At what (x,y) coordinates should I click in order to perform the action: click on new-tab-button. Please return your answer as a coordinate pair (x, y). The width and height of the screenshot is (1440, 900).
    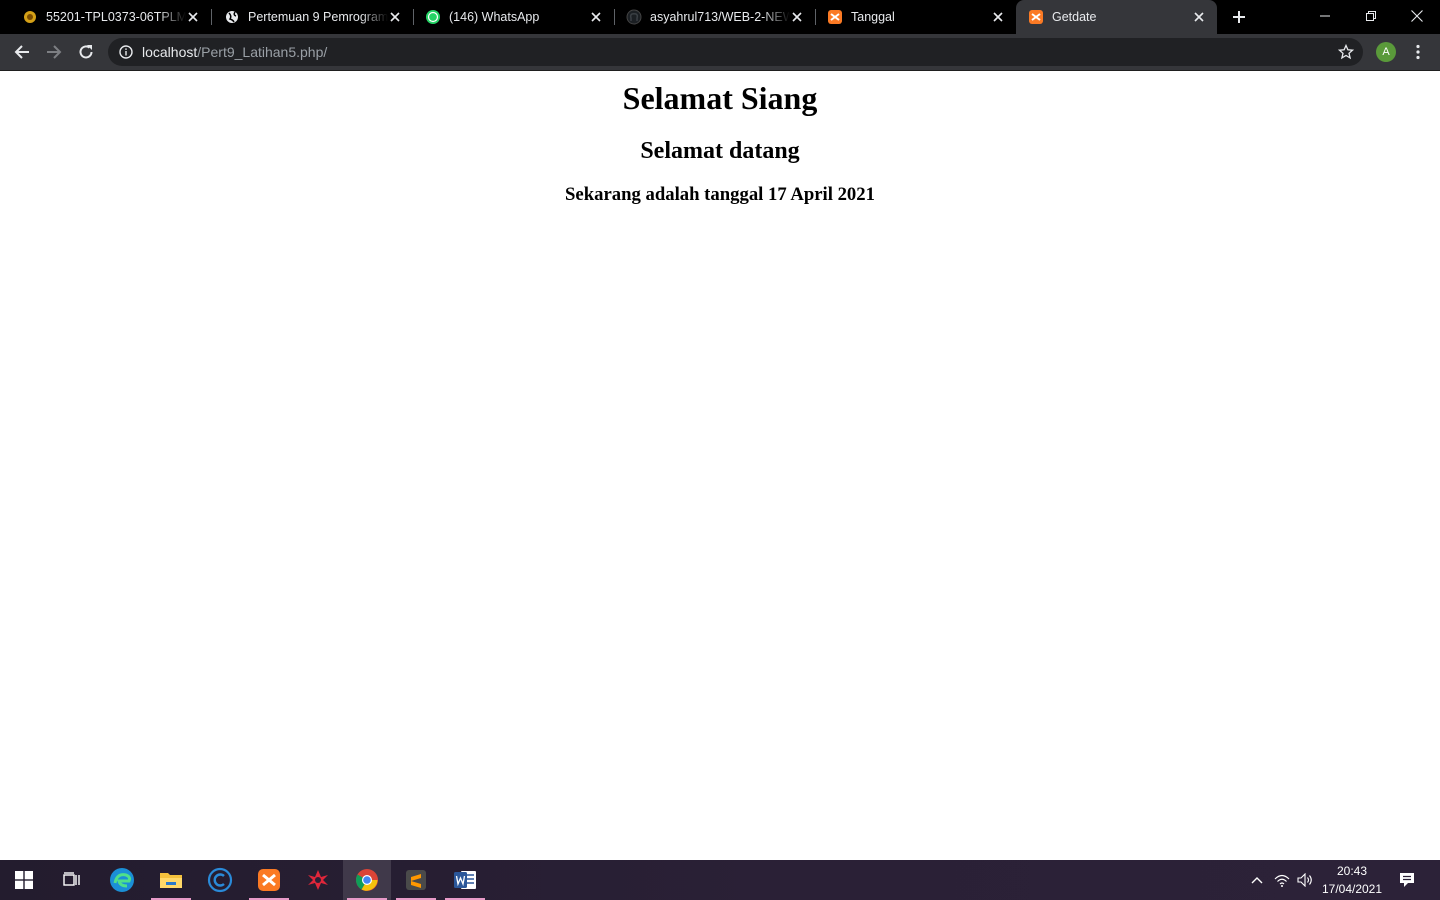
    Looking at the image, I should click on (1239, 17).